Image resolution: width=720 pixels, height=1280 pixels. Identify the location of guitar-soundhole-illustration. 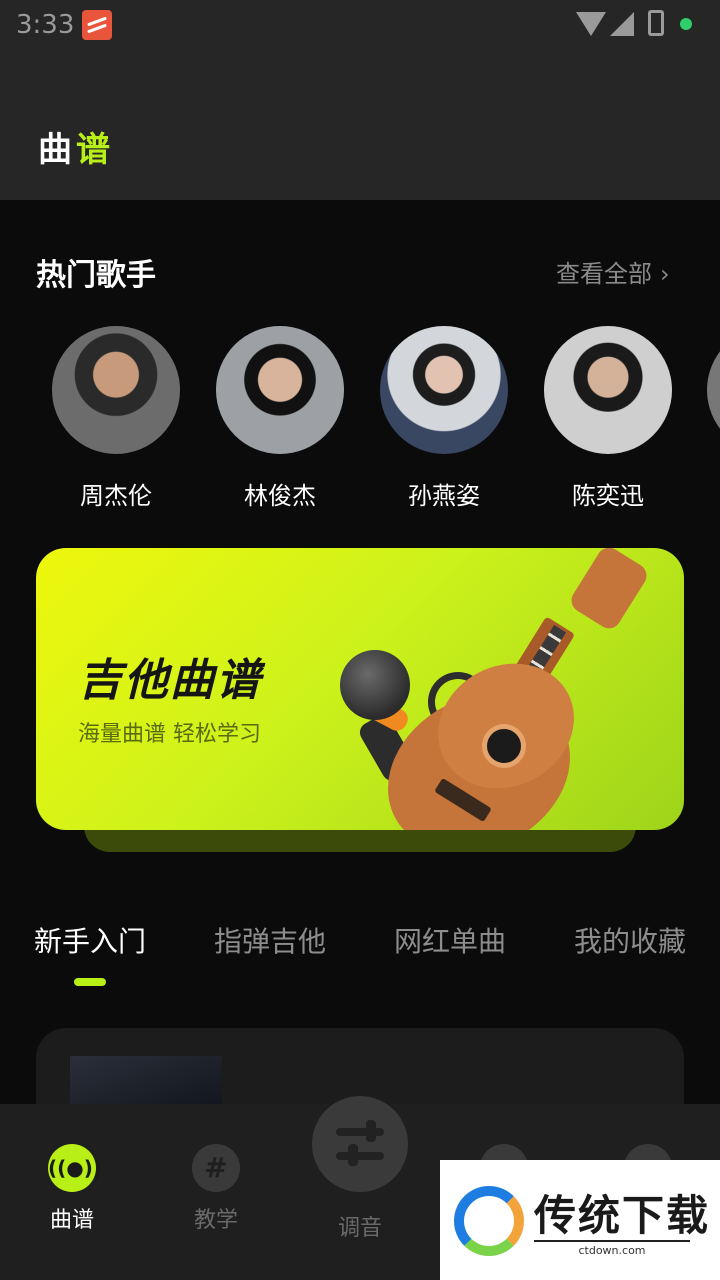
(504, 746).